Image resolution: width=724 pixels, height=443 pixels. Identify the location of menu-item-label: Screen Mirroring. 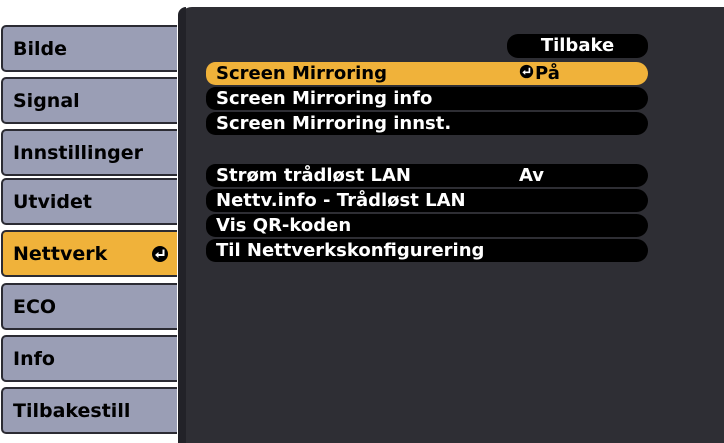
(301, 73).